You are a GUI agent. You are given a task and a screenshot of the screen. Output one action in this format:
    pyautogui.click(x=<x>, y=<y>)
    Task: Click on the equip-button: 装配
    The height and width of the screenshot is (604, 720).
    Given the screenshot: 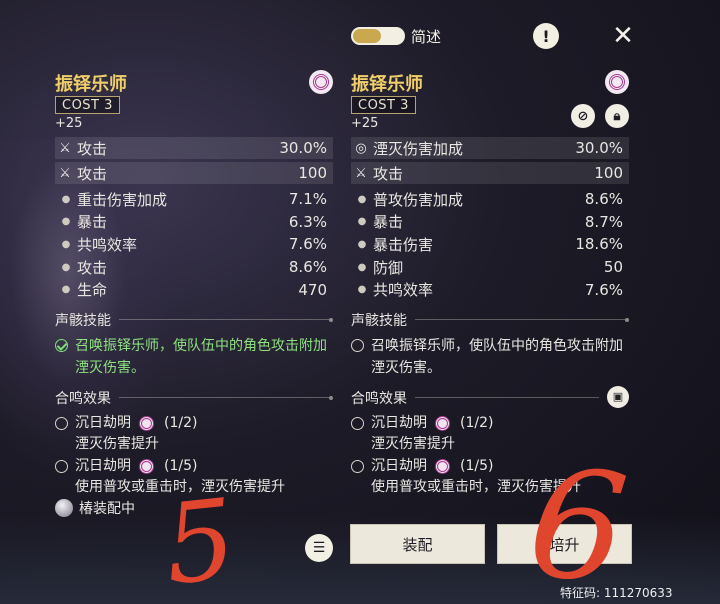 What is the action you would take?
    pyautogui.click(x=417, y=544)
    